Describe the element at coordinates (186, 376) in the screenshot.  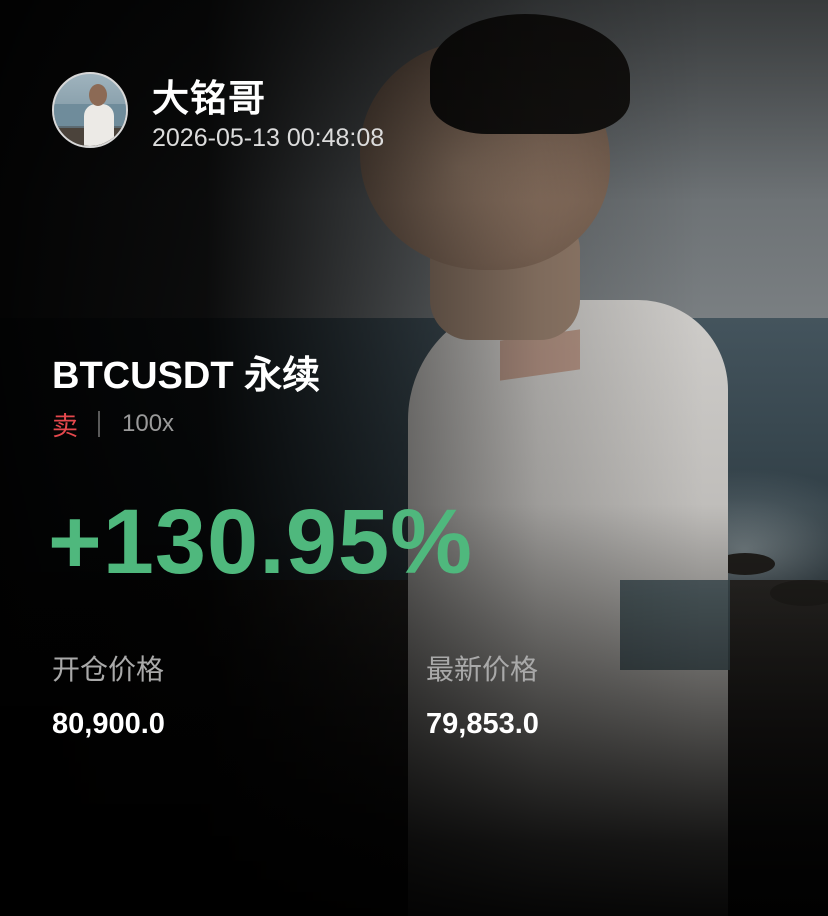
I see `contract-symbol: BTCUSDT 永续` at that location.